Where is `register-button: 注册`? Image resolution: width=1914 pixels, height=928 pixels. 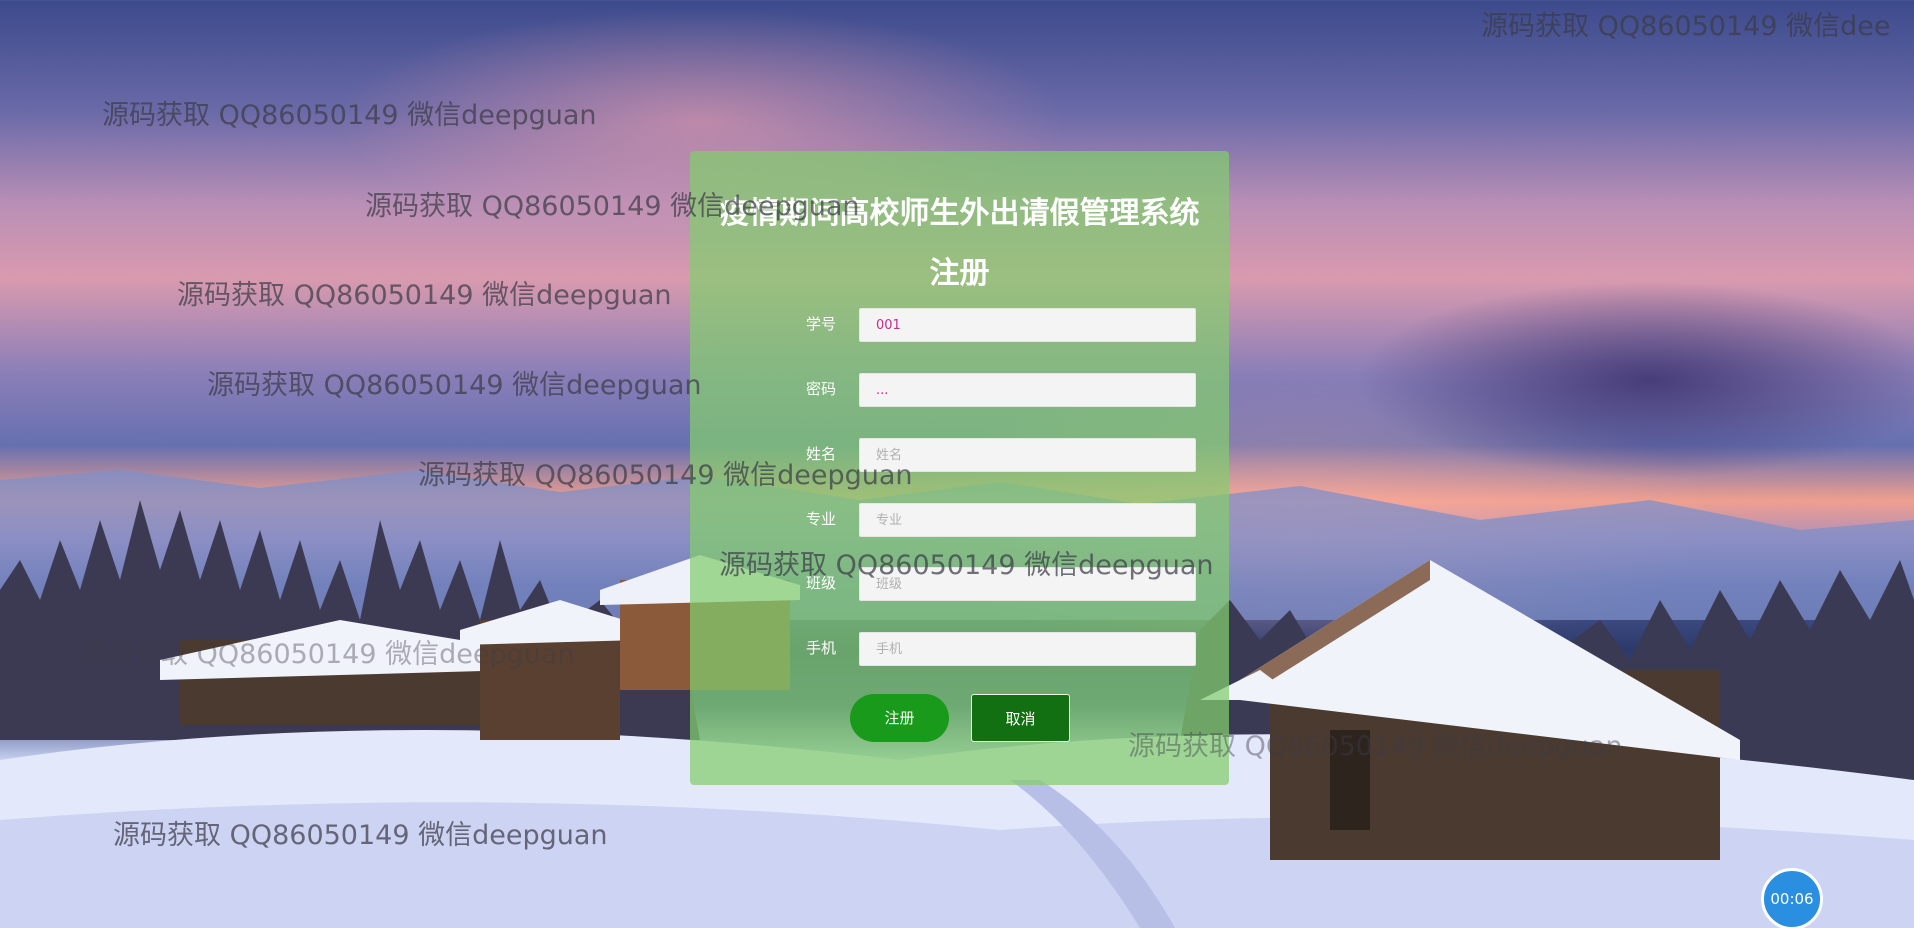
register-button: 注册 is located at coordinates (899, 718).